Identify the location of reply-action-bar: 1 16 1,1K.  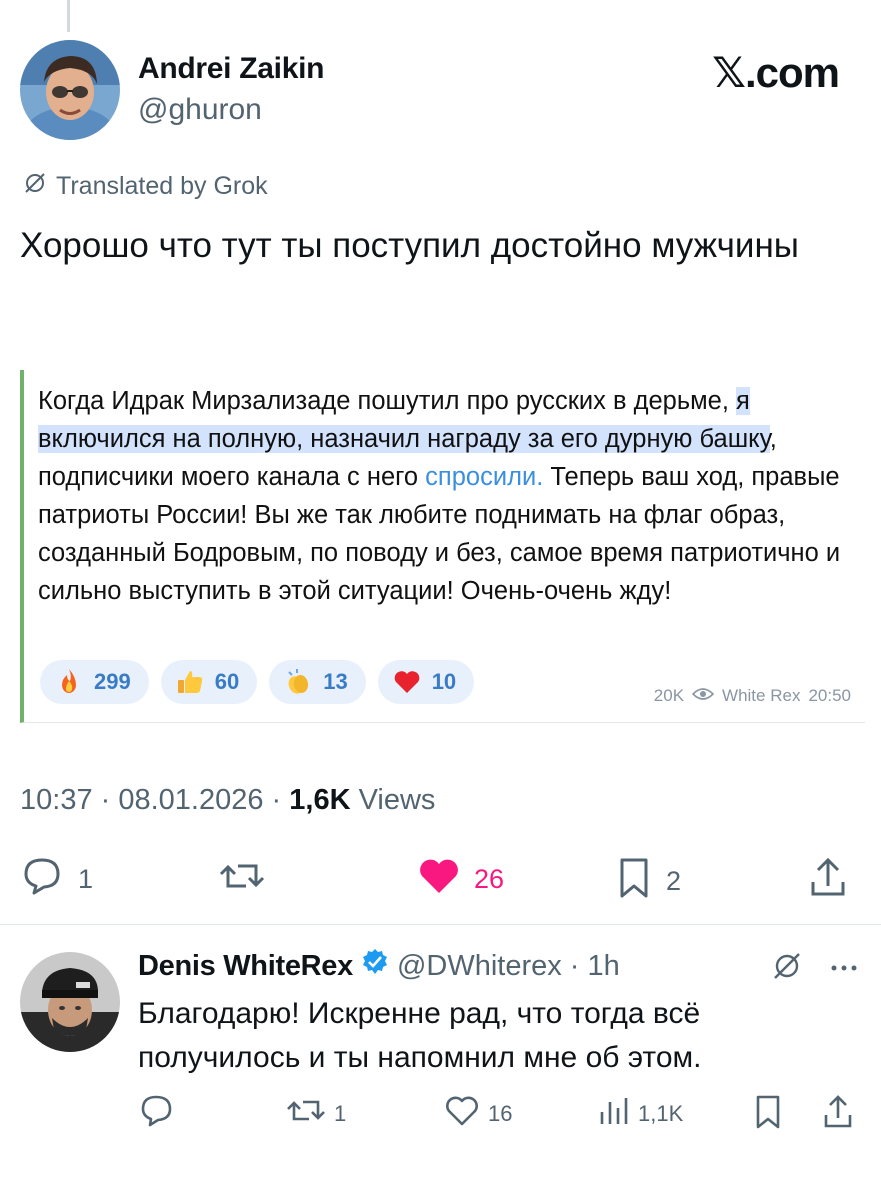
(440, 1114).